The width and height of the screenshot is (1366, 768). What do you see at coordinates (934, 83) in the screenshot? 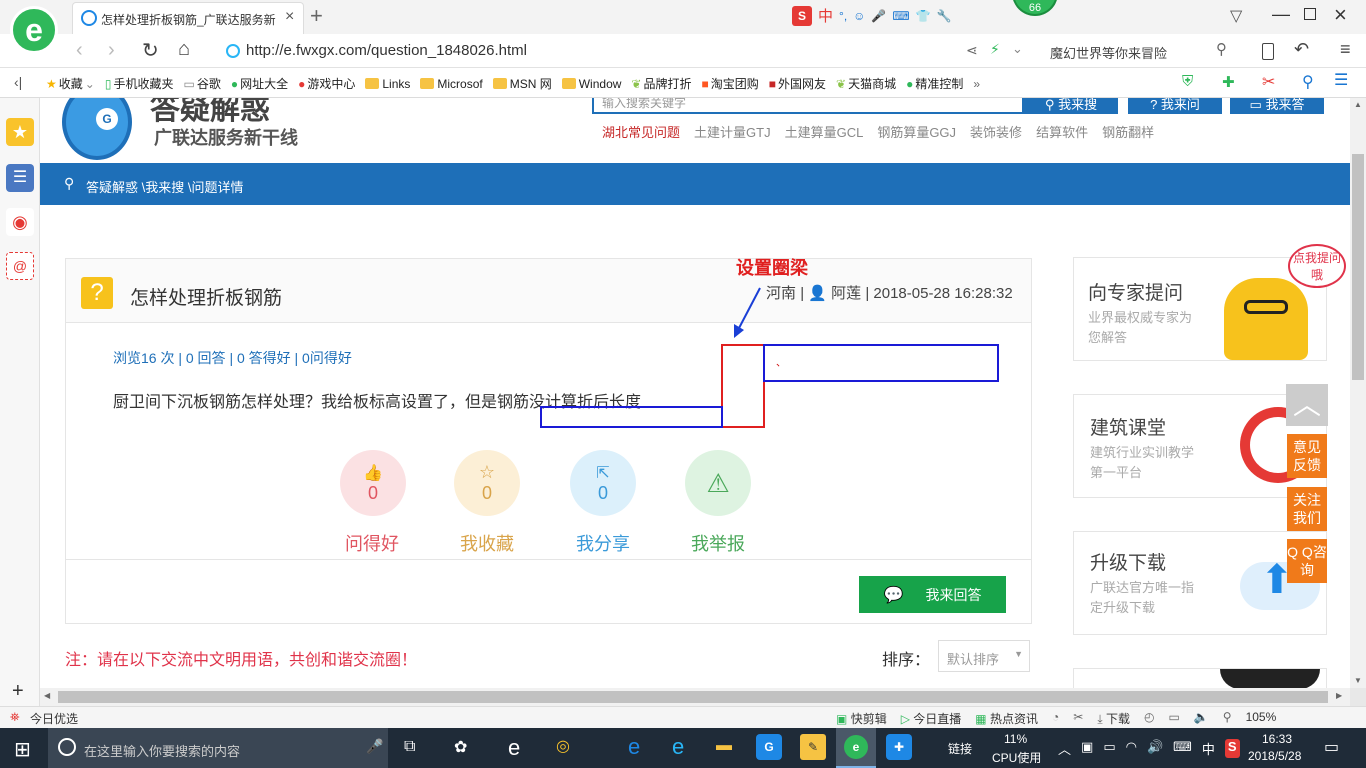
I see `fav-item: ● 精准控制` at bounding box center [934, 83].